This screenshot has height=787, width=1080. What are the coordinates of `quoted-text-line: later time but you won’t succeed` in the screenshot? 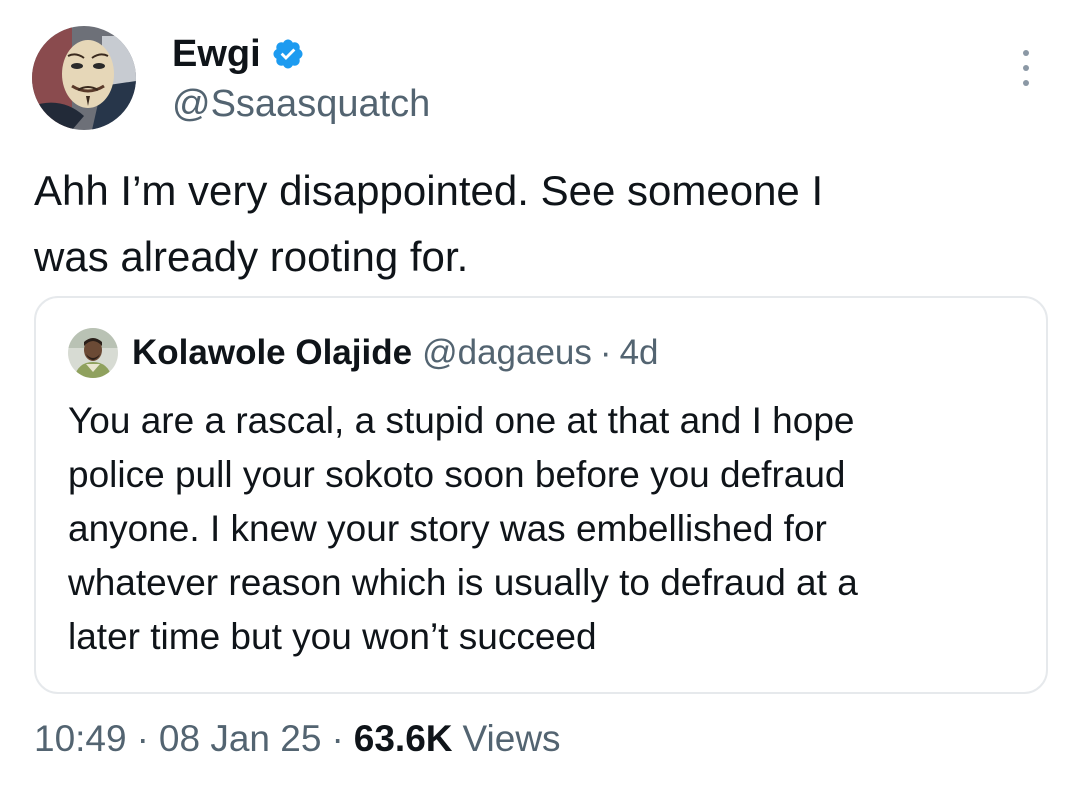 It's located at (332, 636).